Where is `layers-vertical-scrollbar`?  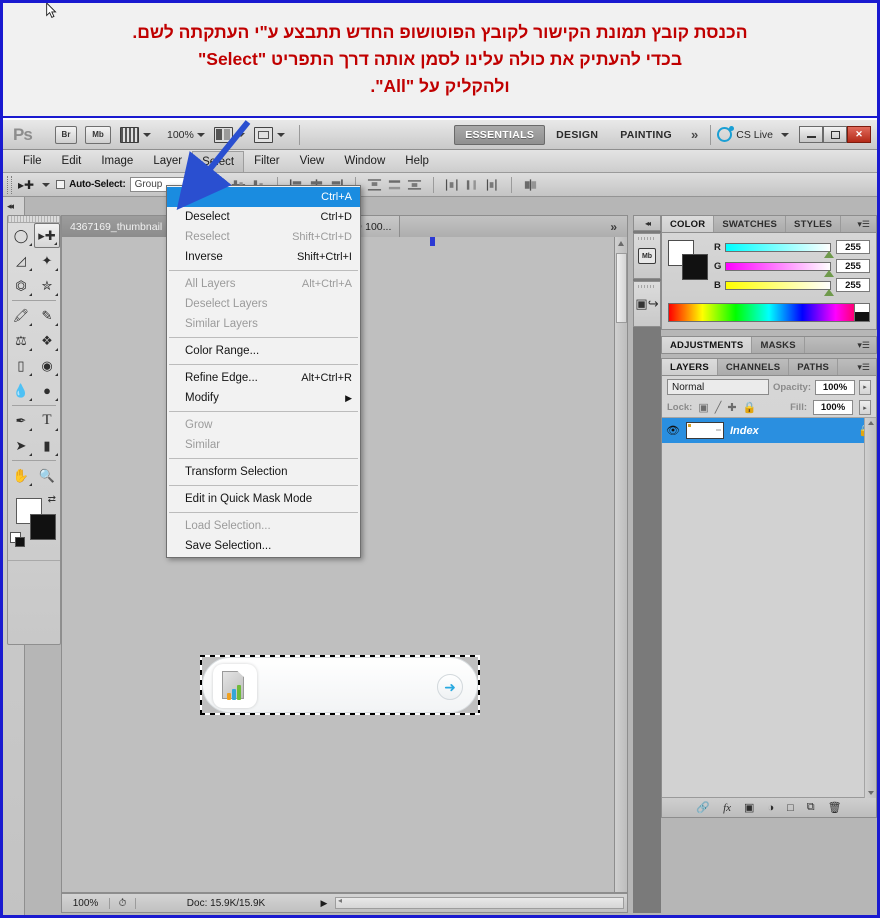
layers-vertical-scrollbar is located at coordinates (870, 608).